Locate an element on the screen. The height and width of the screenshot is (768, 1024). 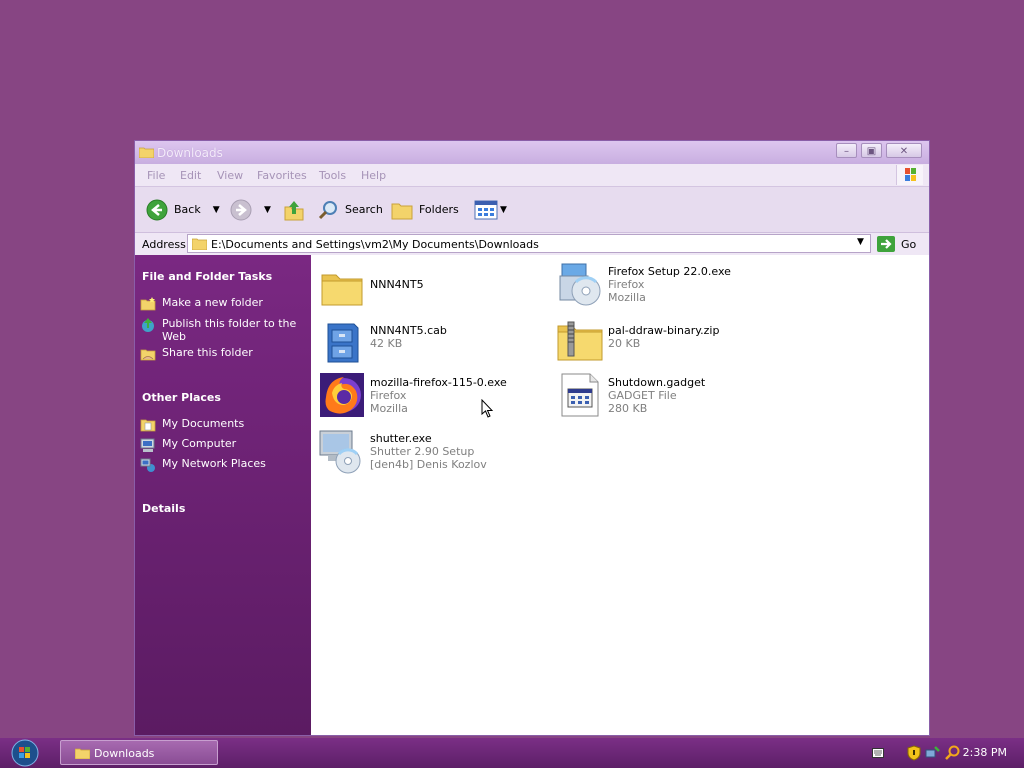
keyboard-icon is located at coordinates (878, 753).